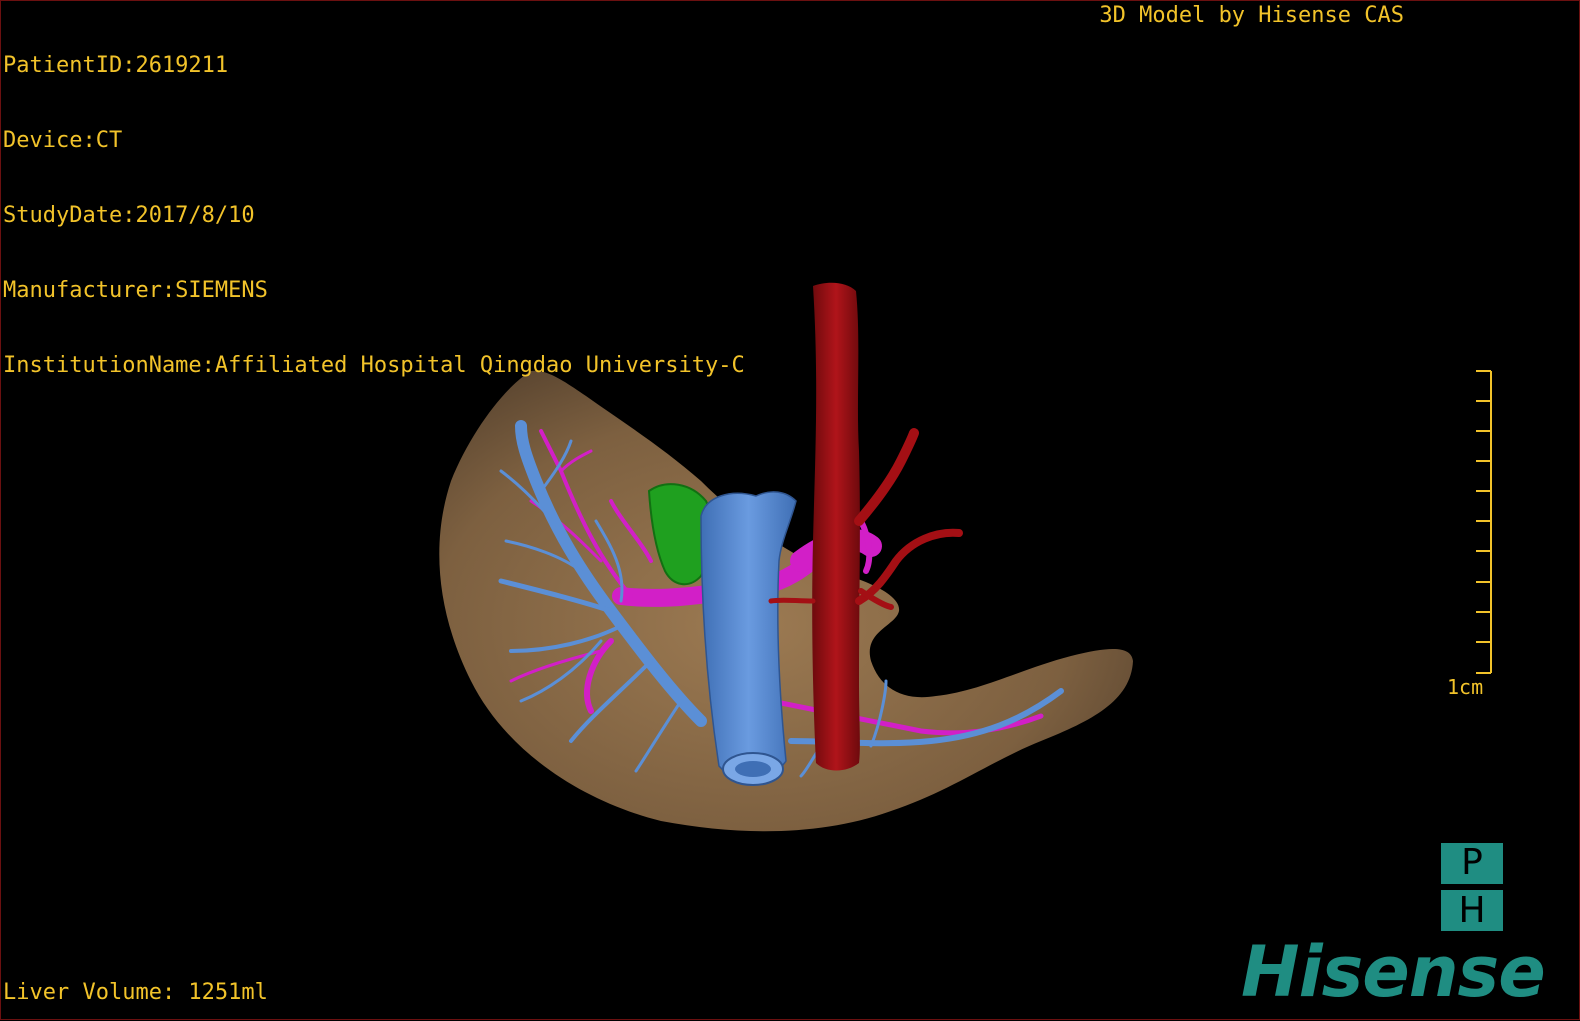  Describe the element at coordinates (1472, 887) in the screenshot. I see `ph-logo-icon: P H` at that location.